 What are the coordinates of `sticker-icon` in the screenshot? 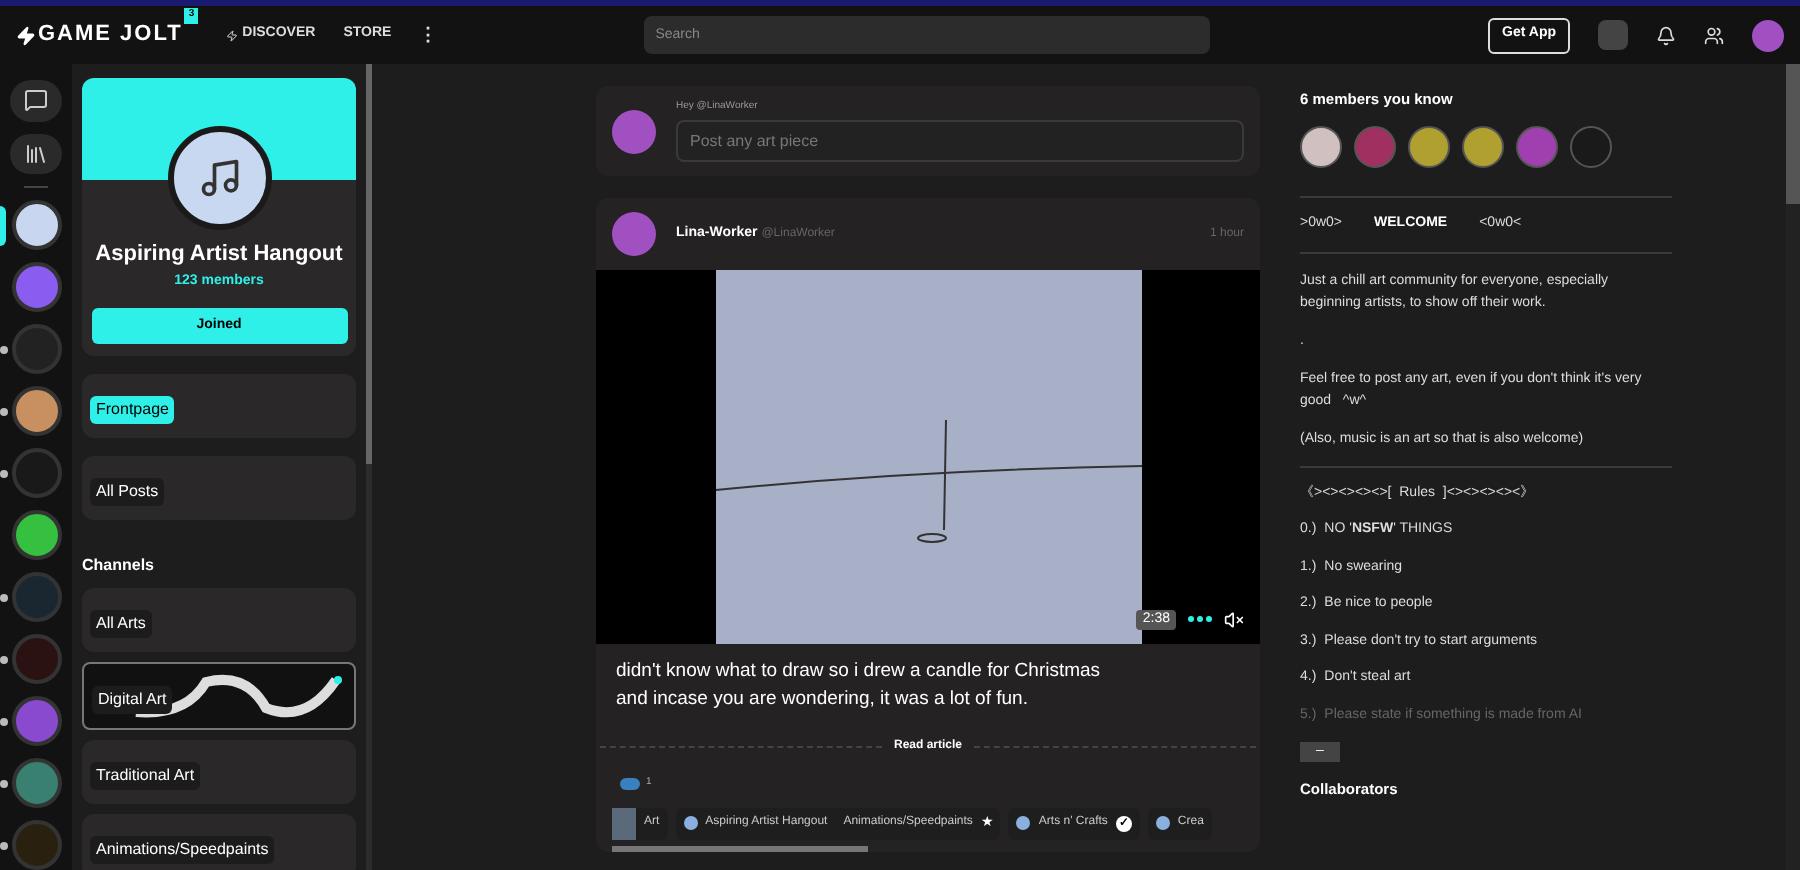 It's located at (630, 783).